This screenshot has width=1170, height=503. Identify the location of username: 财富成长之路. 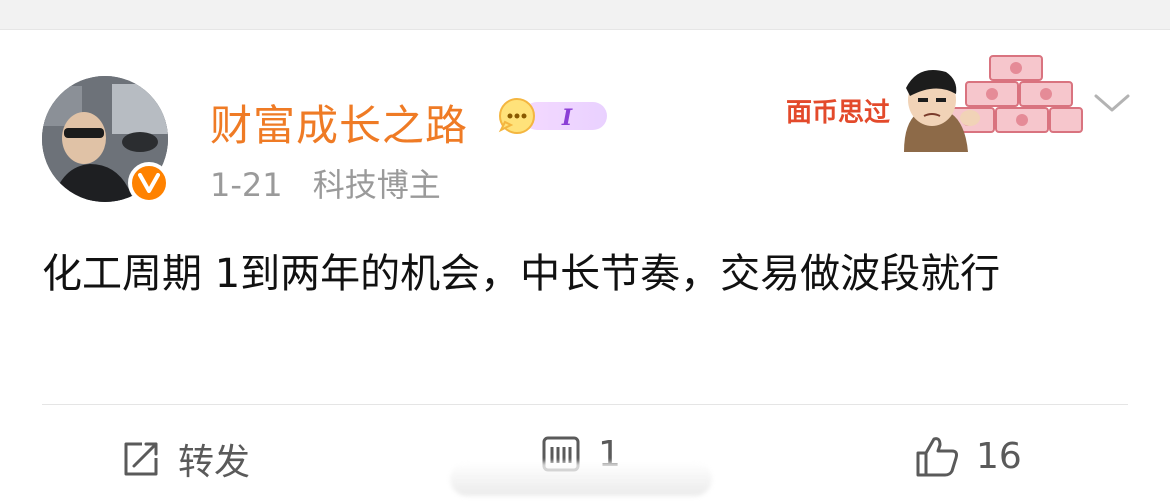
(339, 122).